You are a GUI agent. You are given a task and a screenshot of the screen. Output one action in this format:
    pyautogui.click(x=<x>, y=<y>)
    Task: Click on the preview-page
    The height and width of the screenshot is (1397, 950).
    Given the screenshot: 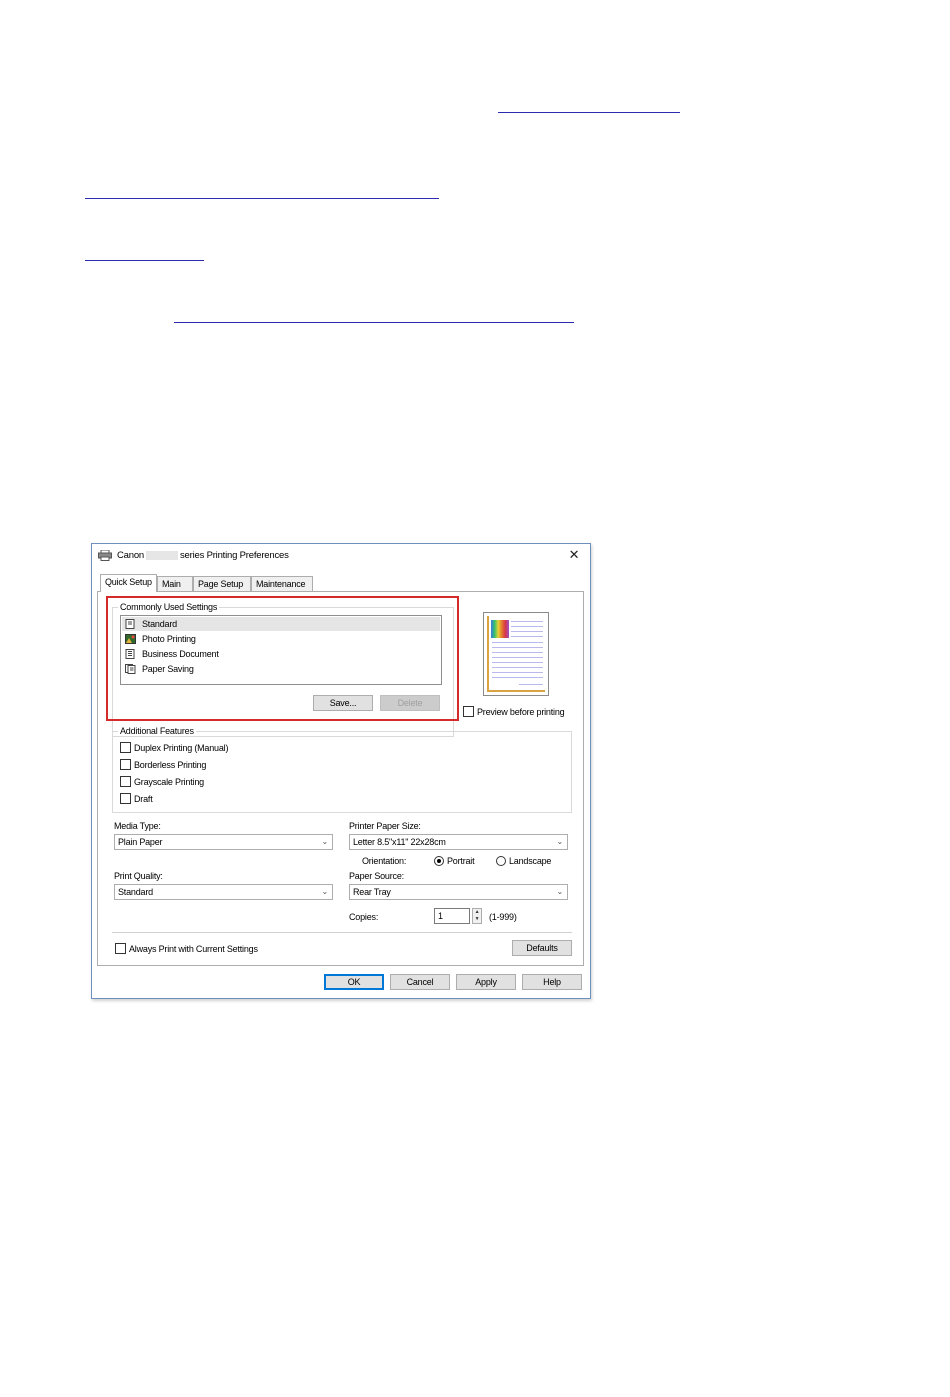 What is the action you would take?
    pyautogui.click(x=516, y=654)
    